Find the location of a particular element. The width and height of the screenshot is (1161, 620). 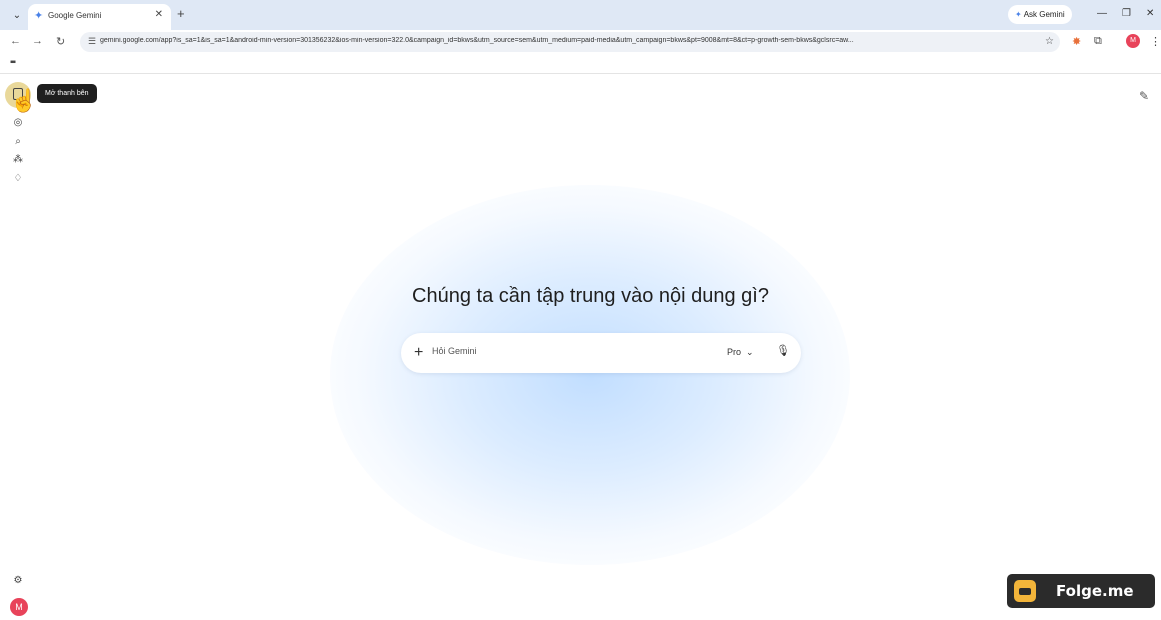

prompt-box: + Pro ⌄ 🎙 is located at coordinates (601, 353).